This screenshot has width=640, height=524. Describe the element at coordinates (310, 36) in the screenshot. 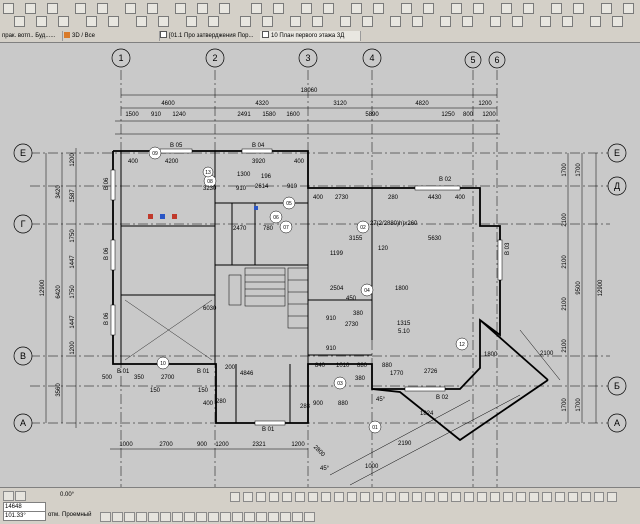

I see `tab-floor-plan: 10 План первого этажа 3Д` at that location.